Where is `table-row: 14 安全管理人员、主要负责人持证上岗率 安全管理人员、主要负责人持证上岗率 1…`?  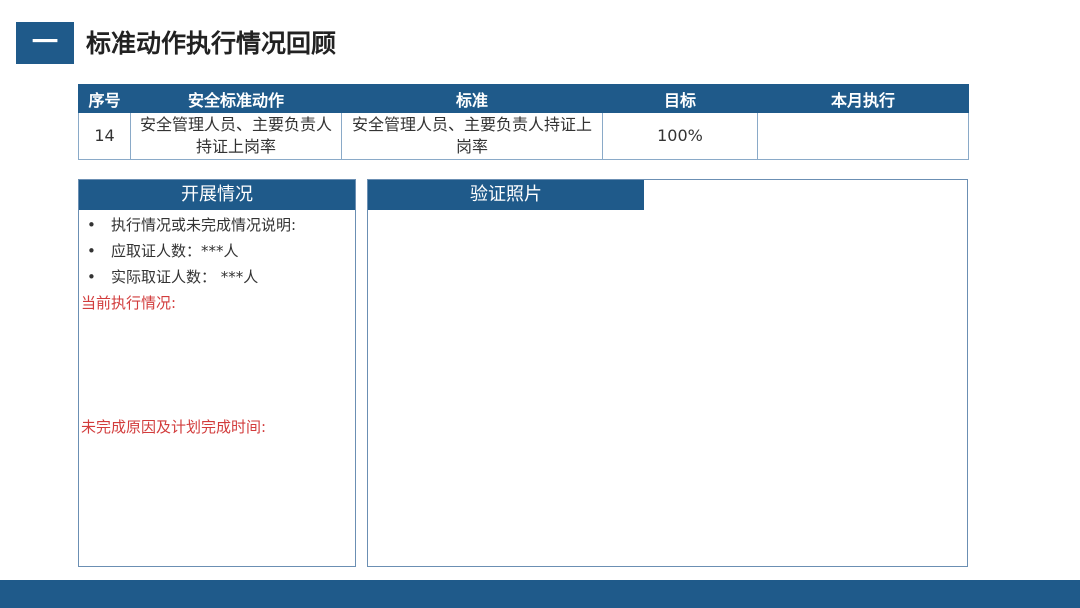
table-row: 14 安全管理人员、主要负责人持证上岗率 安全管理人员、主要负责人持证上岗率 1… is located at coordinates (523, 136).